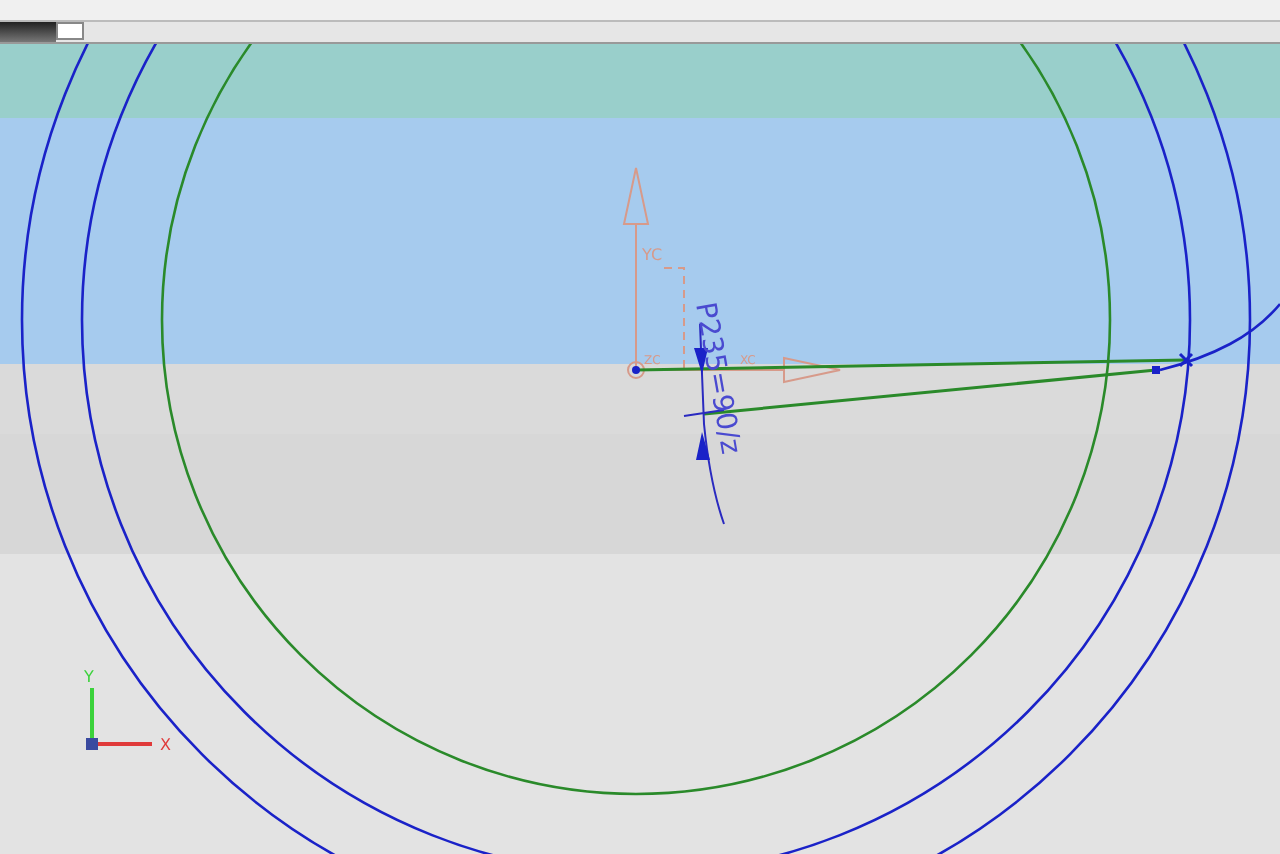 The image size is (1280, 854). I want to click on axis-triad-drawing: Y X, so click(127, 711).